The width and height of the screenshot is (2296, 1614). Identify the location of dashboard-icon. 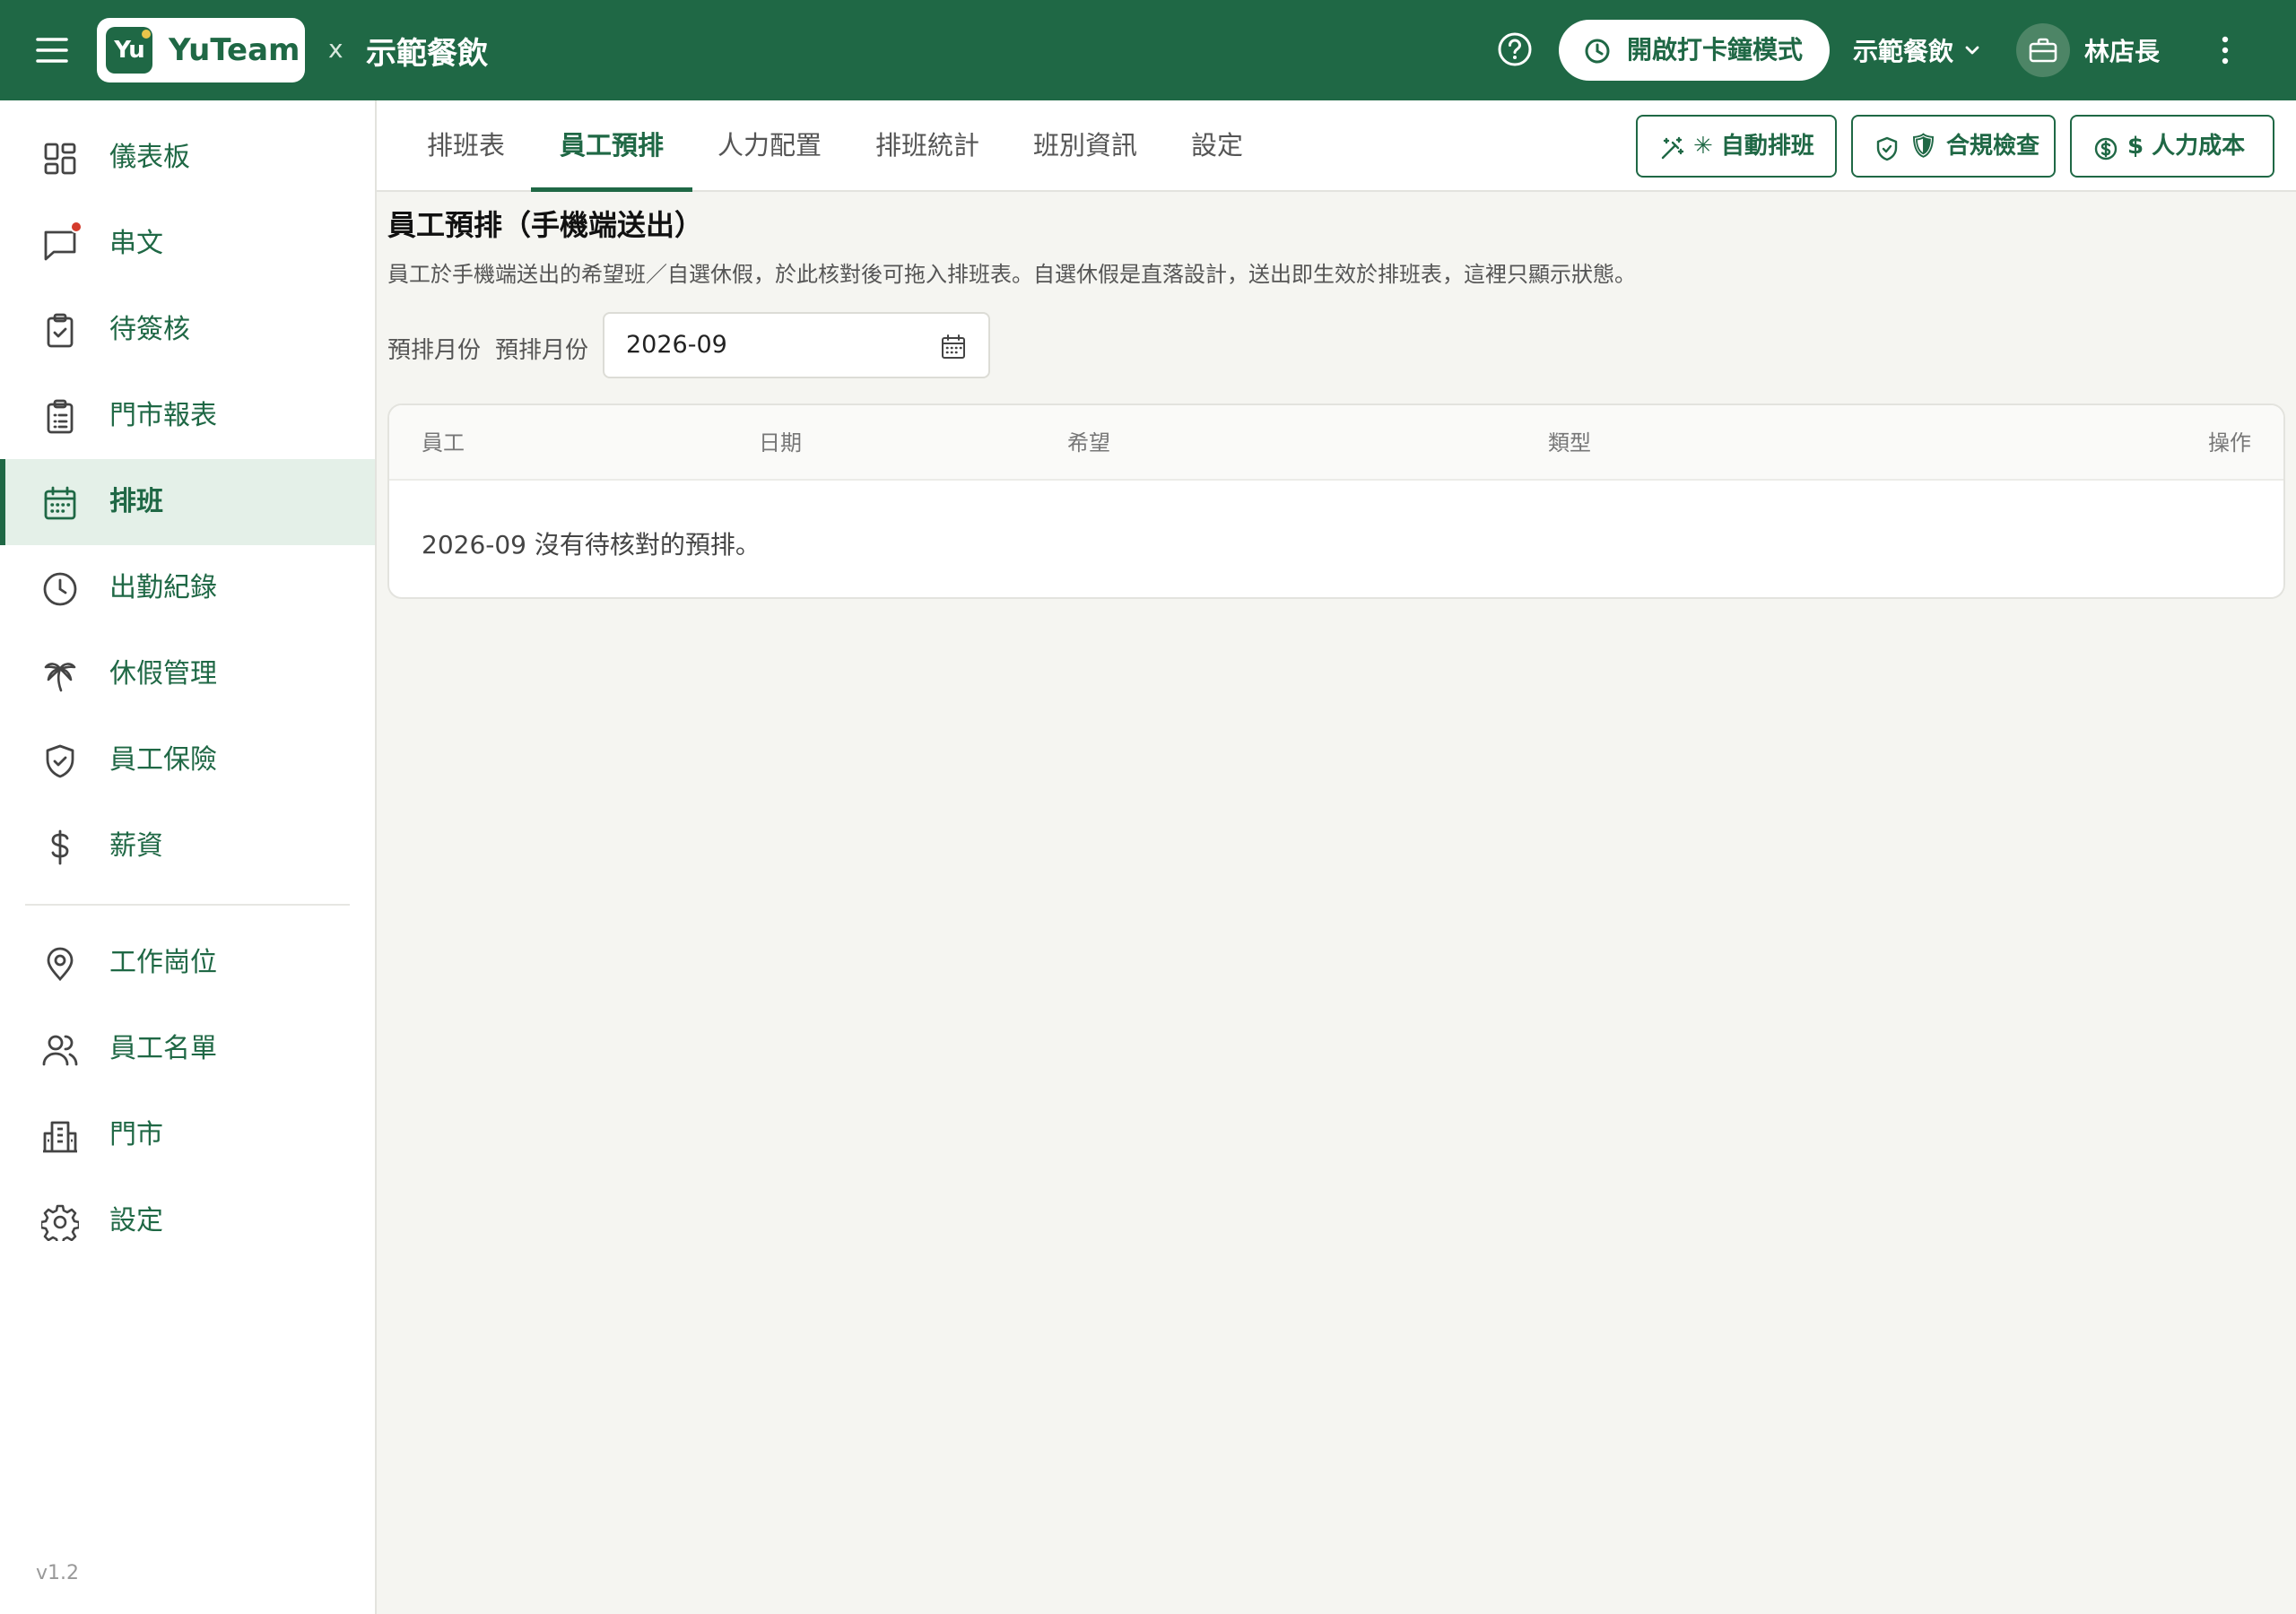
(60, 159).